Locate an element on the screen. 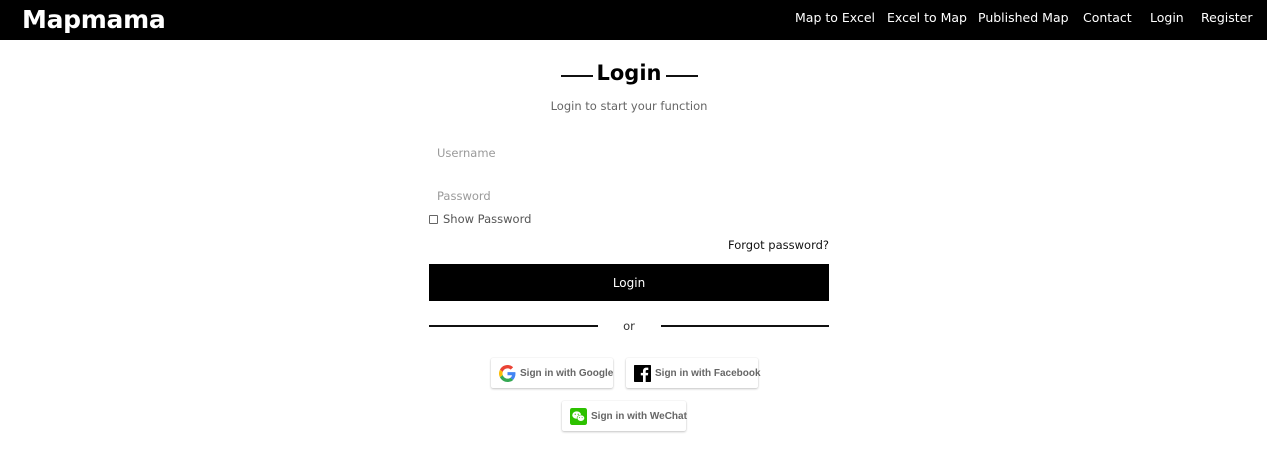 The height and width of the screenshot is (467, 1267). nav-register: Register is located at coordinates (1226, 17).